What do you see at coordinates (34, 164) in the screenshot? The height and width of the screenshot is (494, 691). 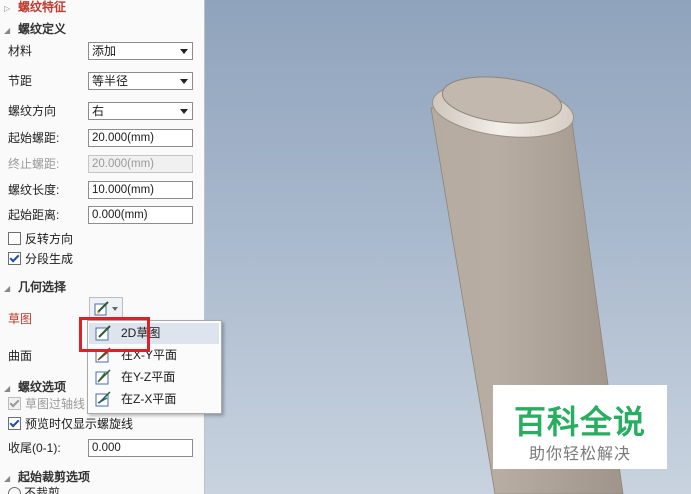 I see `end-pitch-label: 终止螺距:` at bounding box center [34, 164].